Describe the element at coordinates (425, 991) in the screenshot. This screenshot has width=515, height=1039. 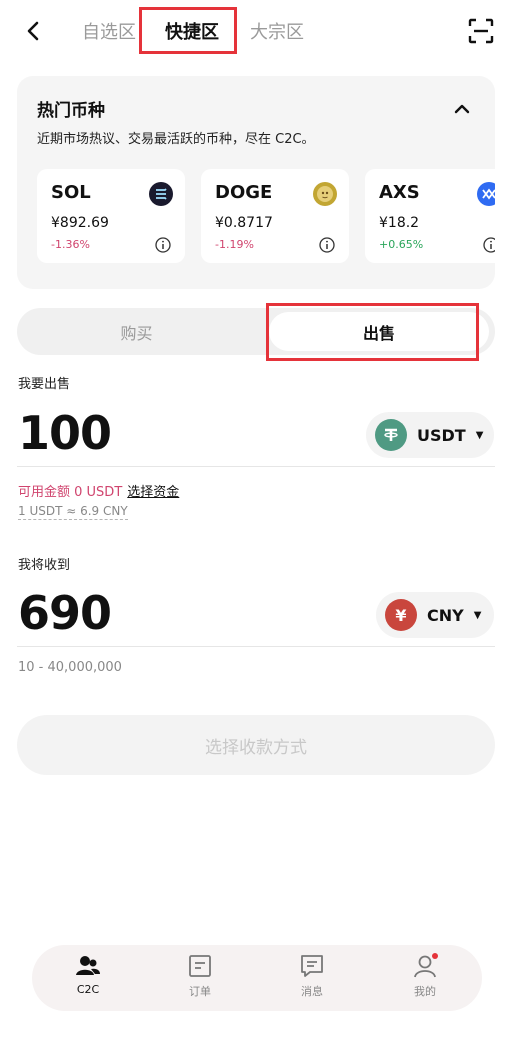
I see `nav-label: 我的` at that location.